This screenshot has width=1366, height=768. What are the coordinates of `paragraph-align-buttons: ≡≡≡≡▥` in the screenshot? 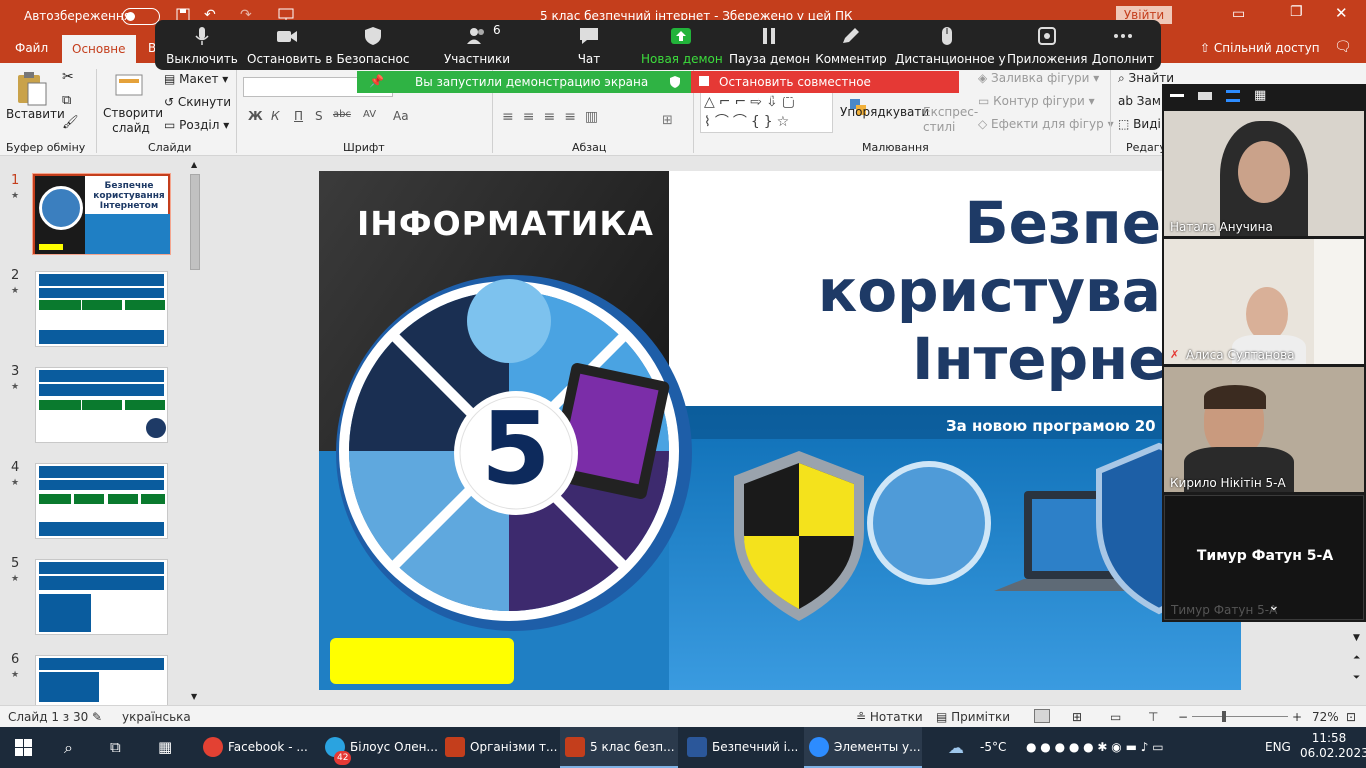 It's located at (554, 117).